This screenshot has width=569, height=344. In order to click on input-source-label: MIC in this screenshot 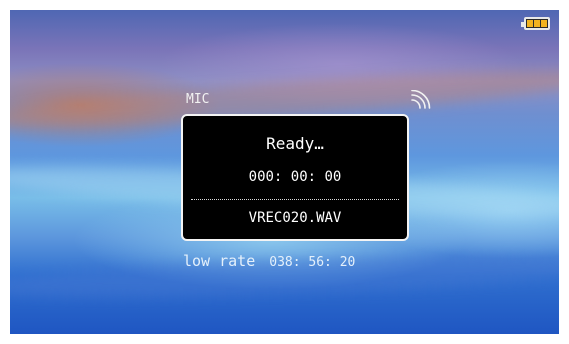, I will do `click(198, 99)`.